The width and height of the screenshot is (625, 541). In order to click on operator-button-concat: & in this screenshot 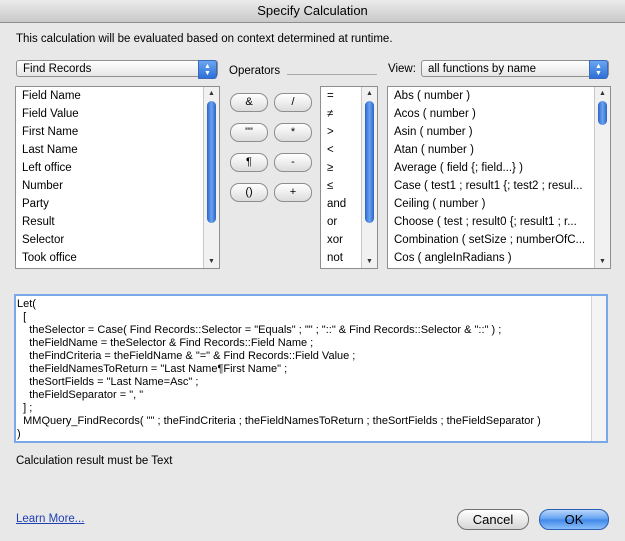, I will do `click(249, 102)`.